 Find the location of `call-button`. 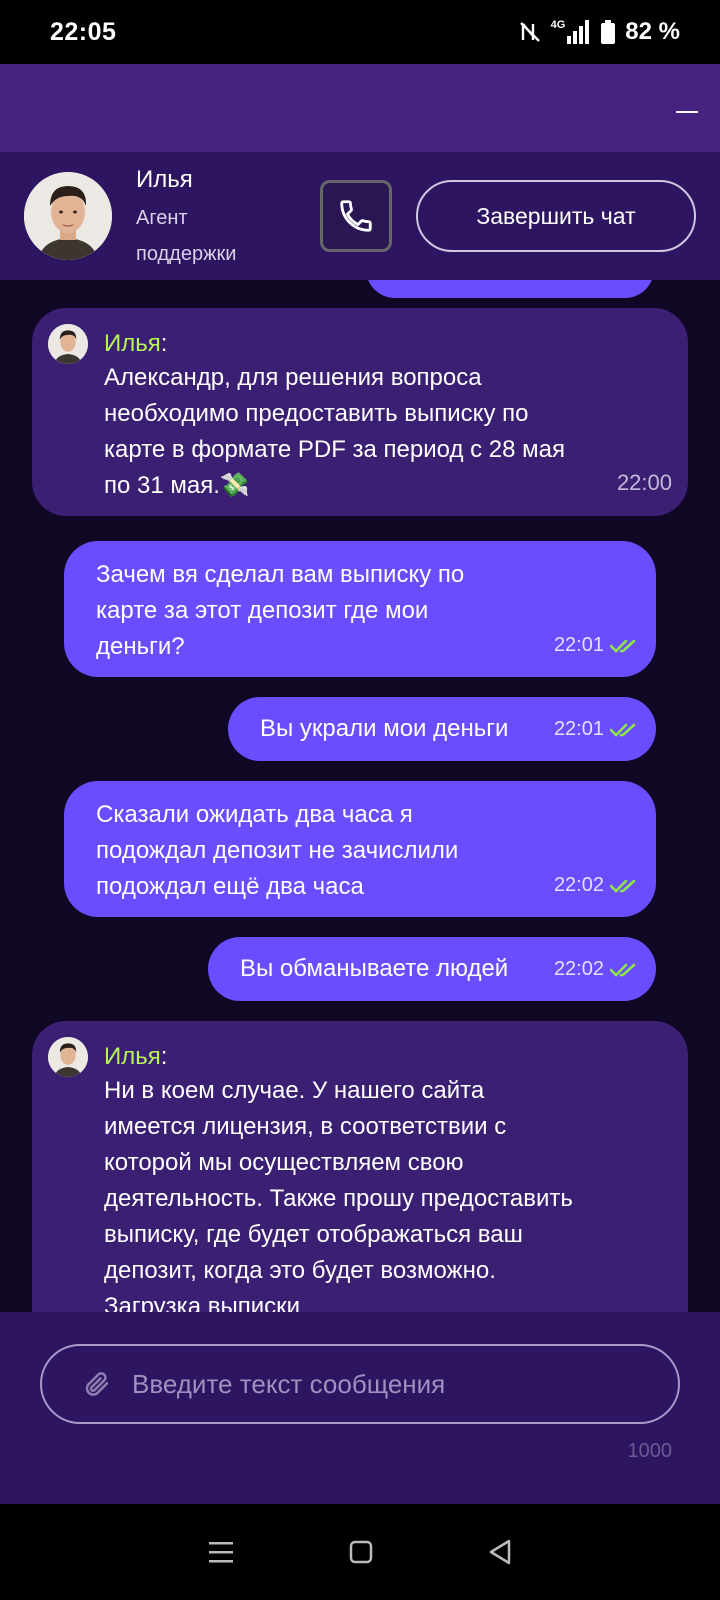

call-button is located at coordinates (356, 216).